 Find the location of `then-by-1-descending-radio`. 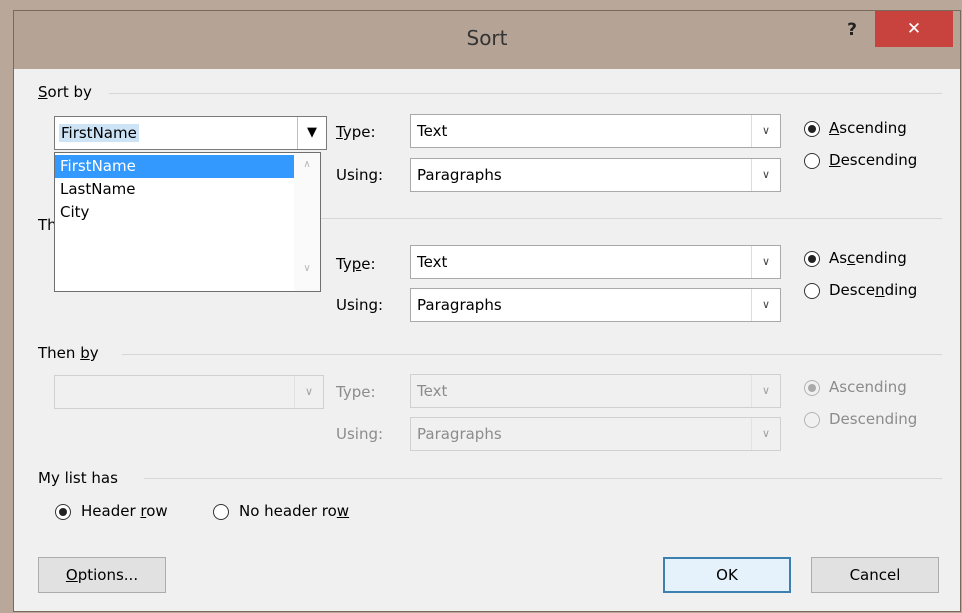

then-by-1-descending-radio is located at coordinates (812, 291).